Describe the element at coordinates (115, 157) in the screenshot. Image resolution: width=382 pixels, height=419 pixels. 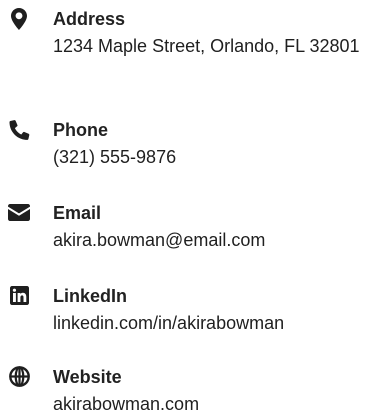
I see `phone-value: (321) 555-9876` at that location.